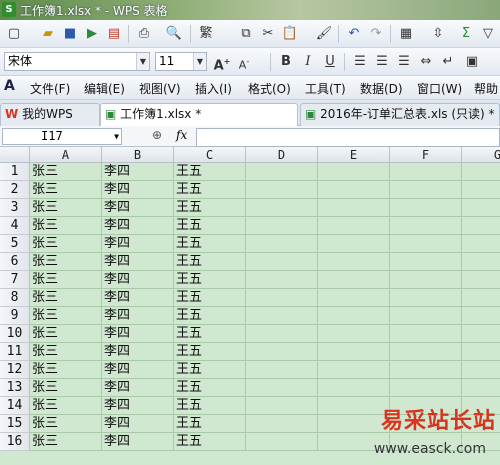  I want to click on save-icon: ■, so click(70, 34).